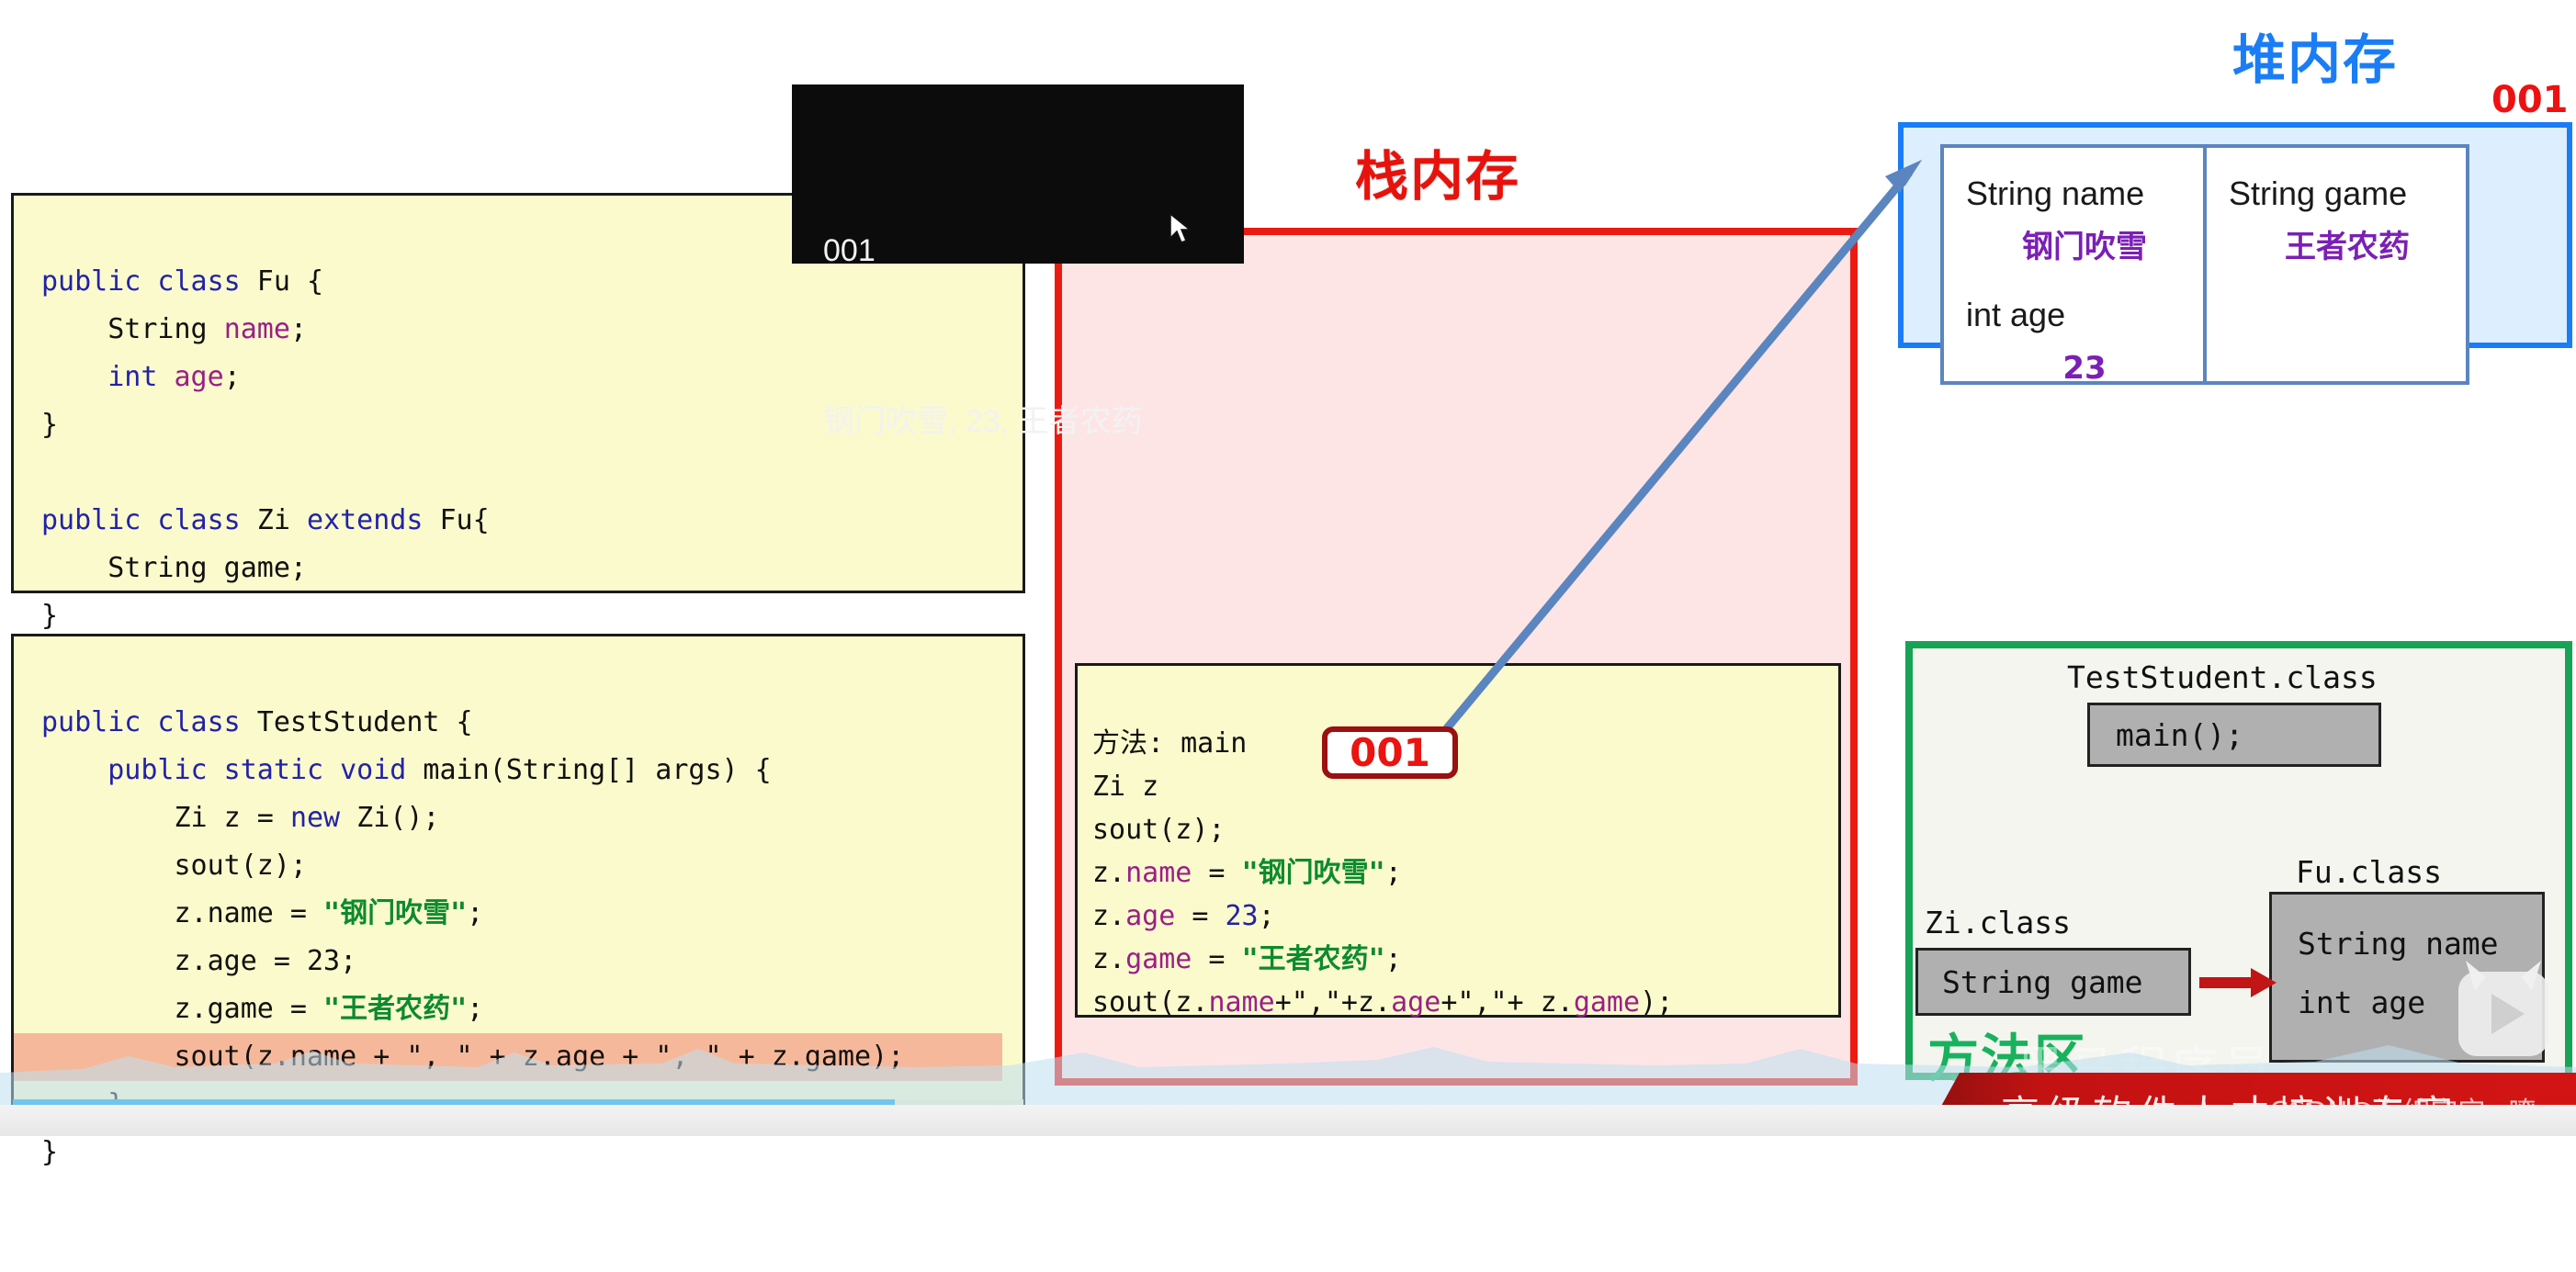 The image size is (2576, 1272). I want to click on stack-reference-address: 001, so click(1390, 752).